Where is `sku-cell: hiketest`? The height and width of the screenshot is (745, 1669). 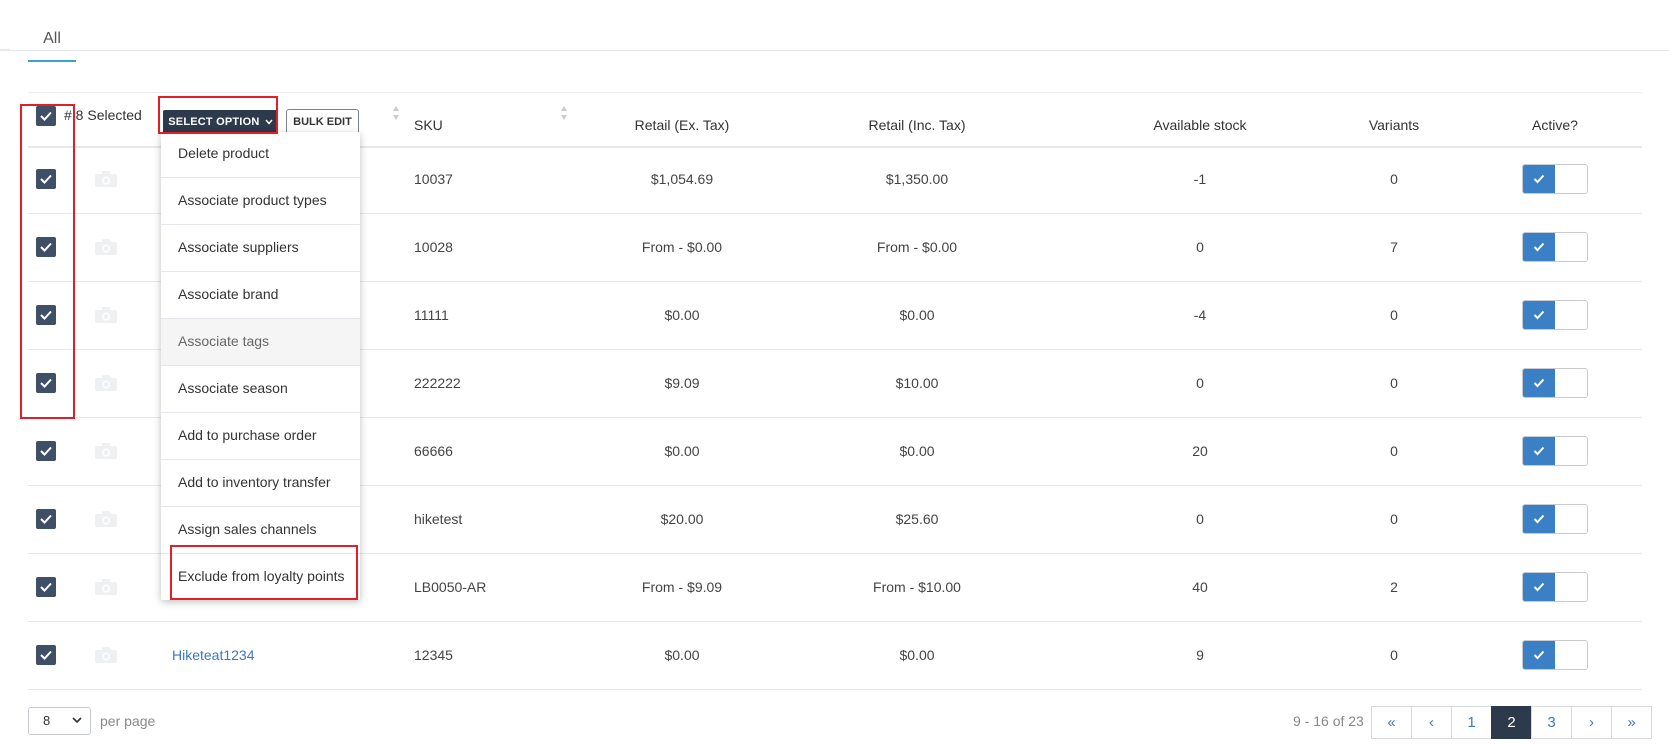
sku-cell: hiketest is located at coordinates (438, 519).